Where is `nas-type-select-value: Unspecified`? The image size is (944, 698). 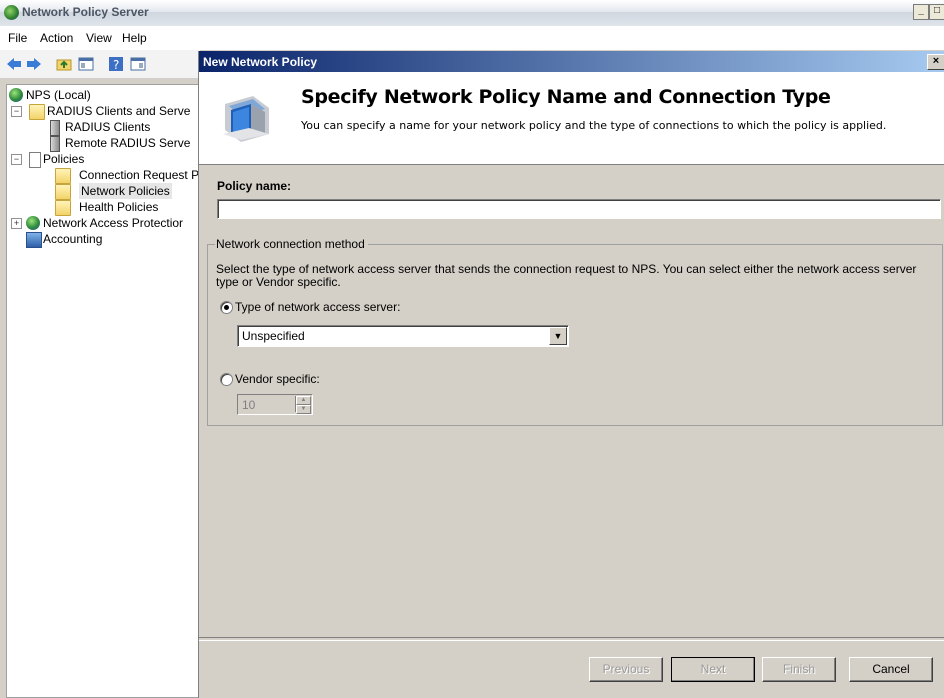
nas-type-select-value: Unspecified is located at coordinates (273, 336).